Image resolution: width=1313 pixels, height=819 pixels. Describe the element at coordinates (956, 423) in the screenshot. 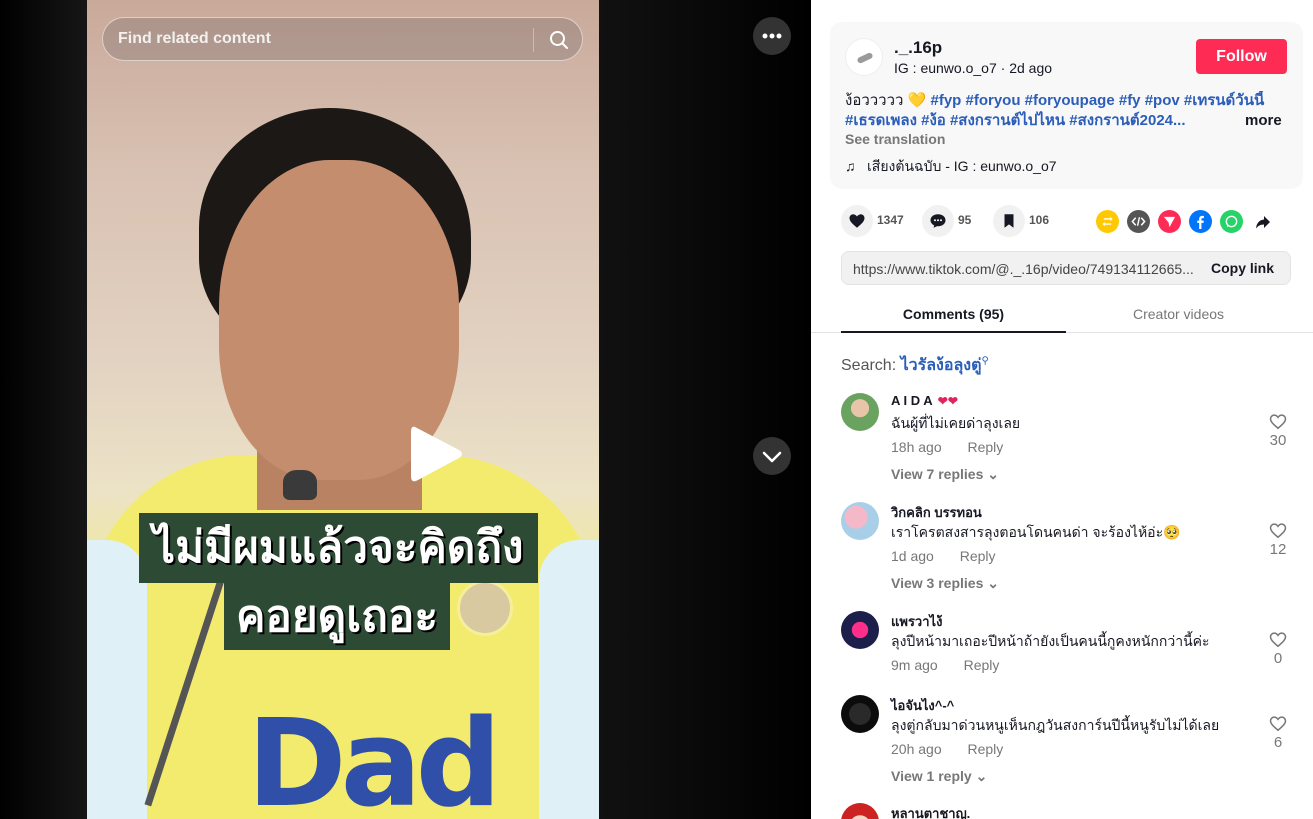

I see `comment-text: ฉันผู้ที่ไม่เคยด่าลุงเลย` at that location.